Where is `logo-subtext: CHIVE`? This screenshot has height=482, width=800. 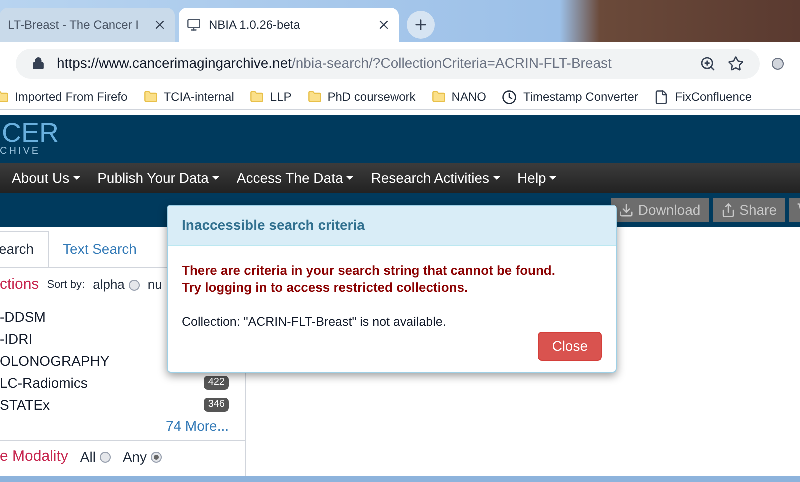
logo-subtext: CHIVE is located at coordinates (21, 152).